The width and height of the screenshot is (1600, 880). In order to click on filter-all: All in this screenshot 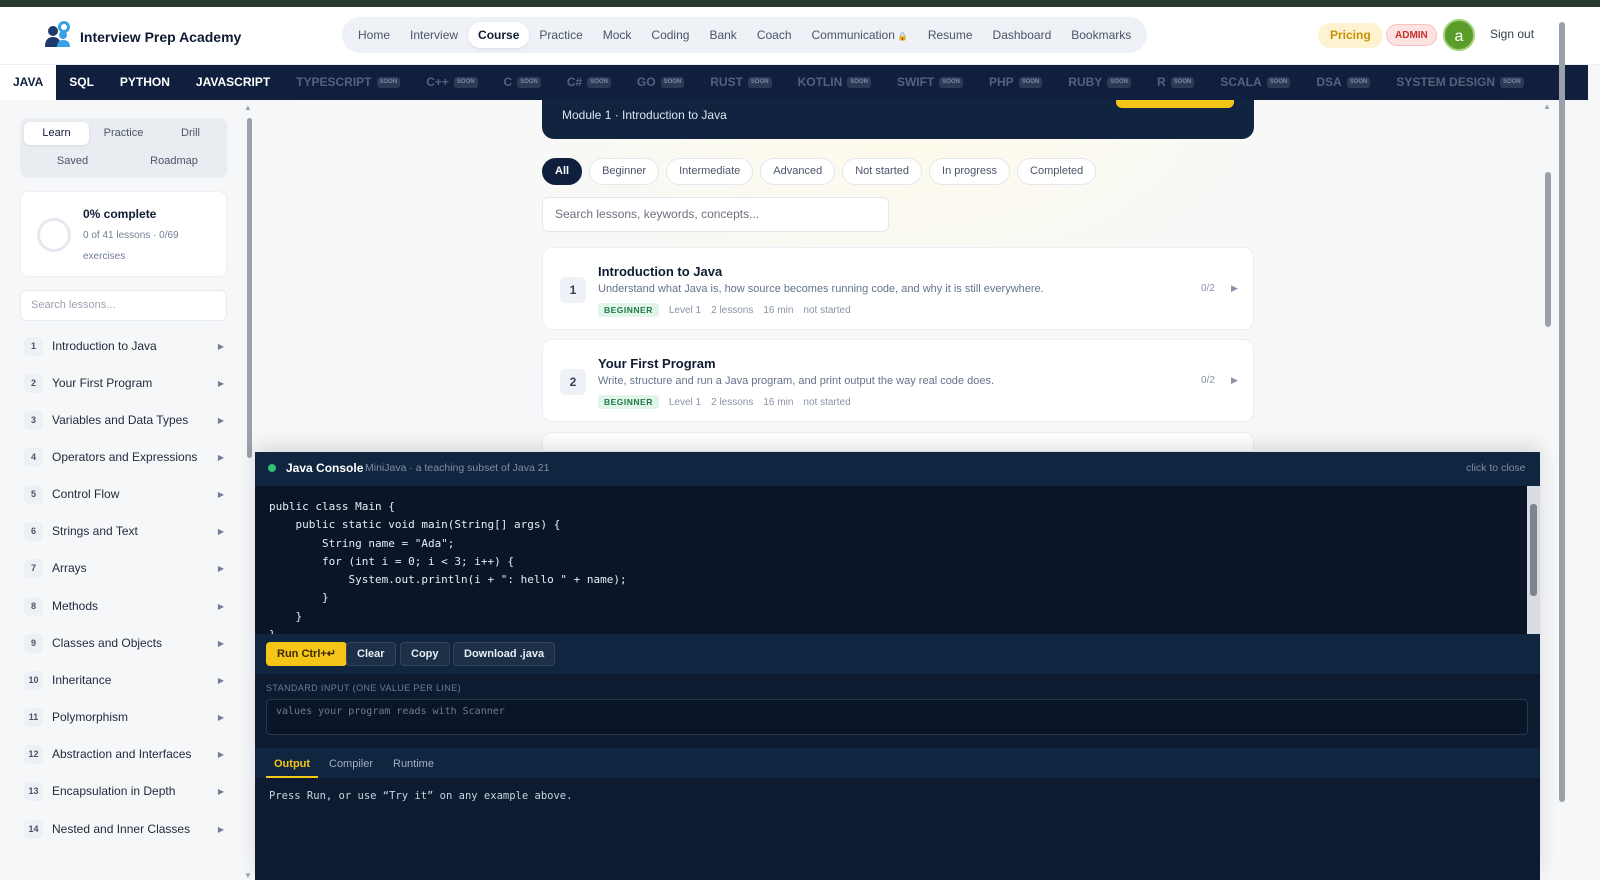, I will do `click(562, 171)`.